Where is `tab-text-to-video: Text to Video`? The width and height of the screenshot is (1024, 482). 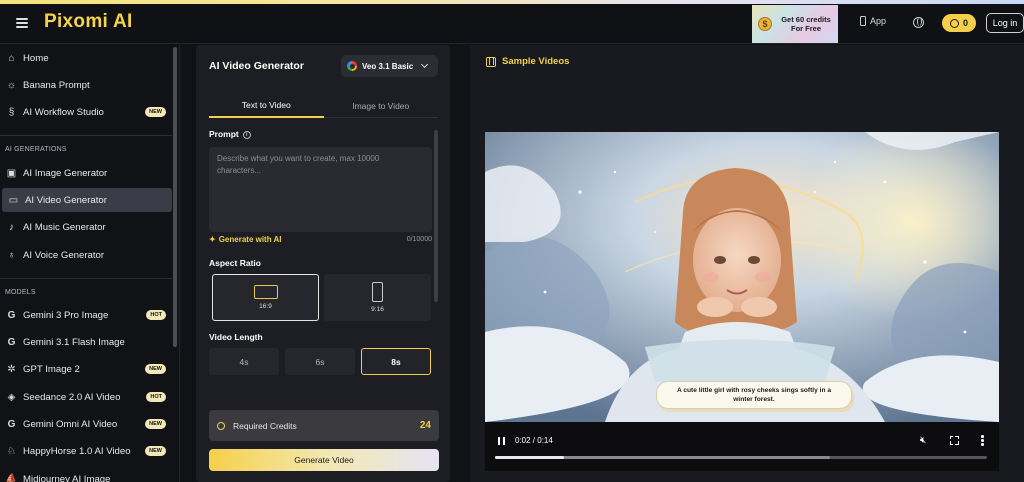
tab-text-to-video: Text to Video is located at coordinates (266, 106).